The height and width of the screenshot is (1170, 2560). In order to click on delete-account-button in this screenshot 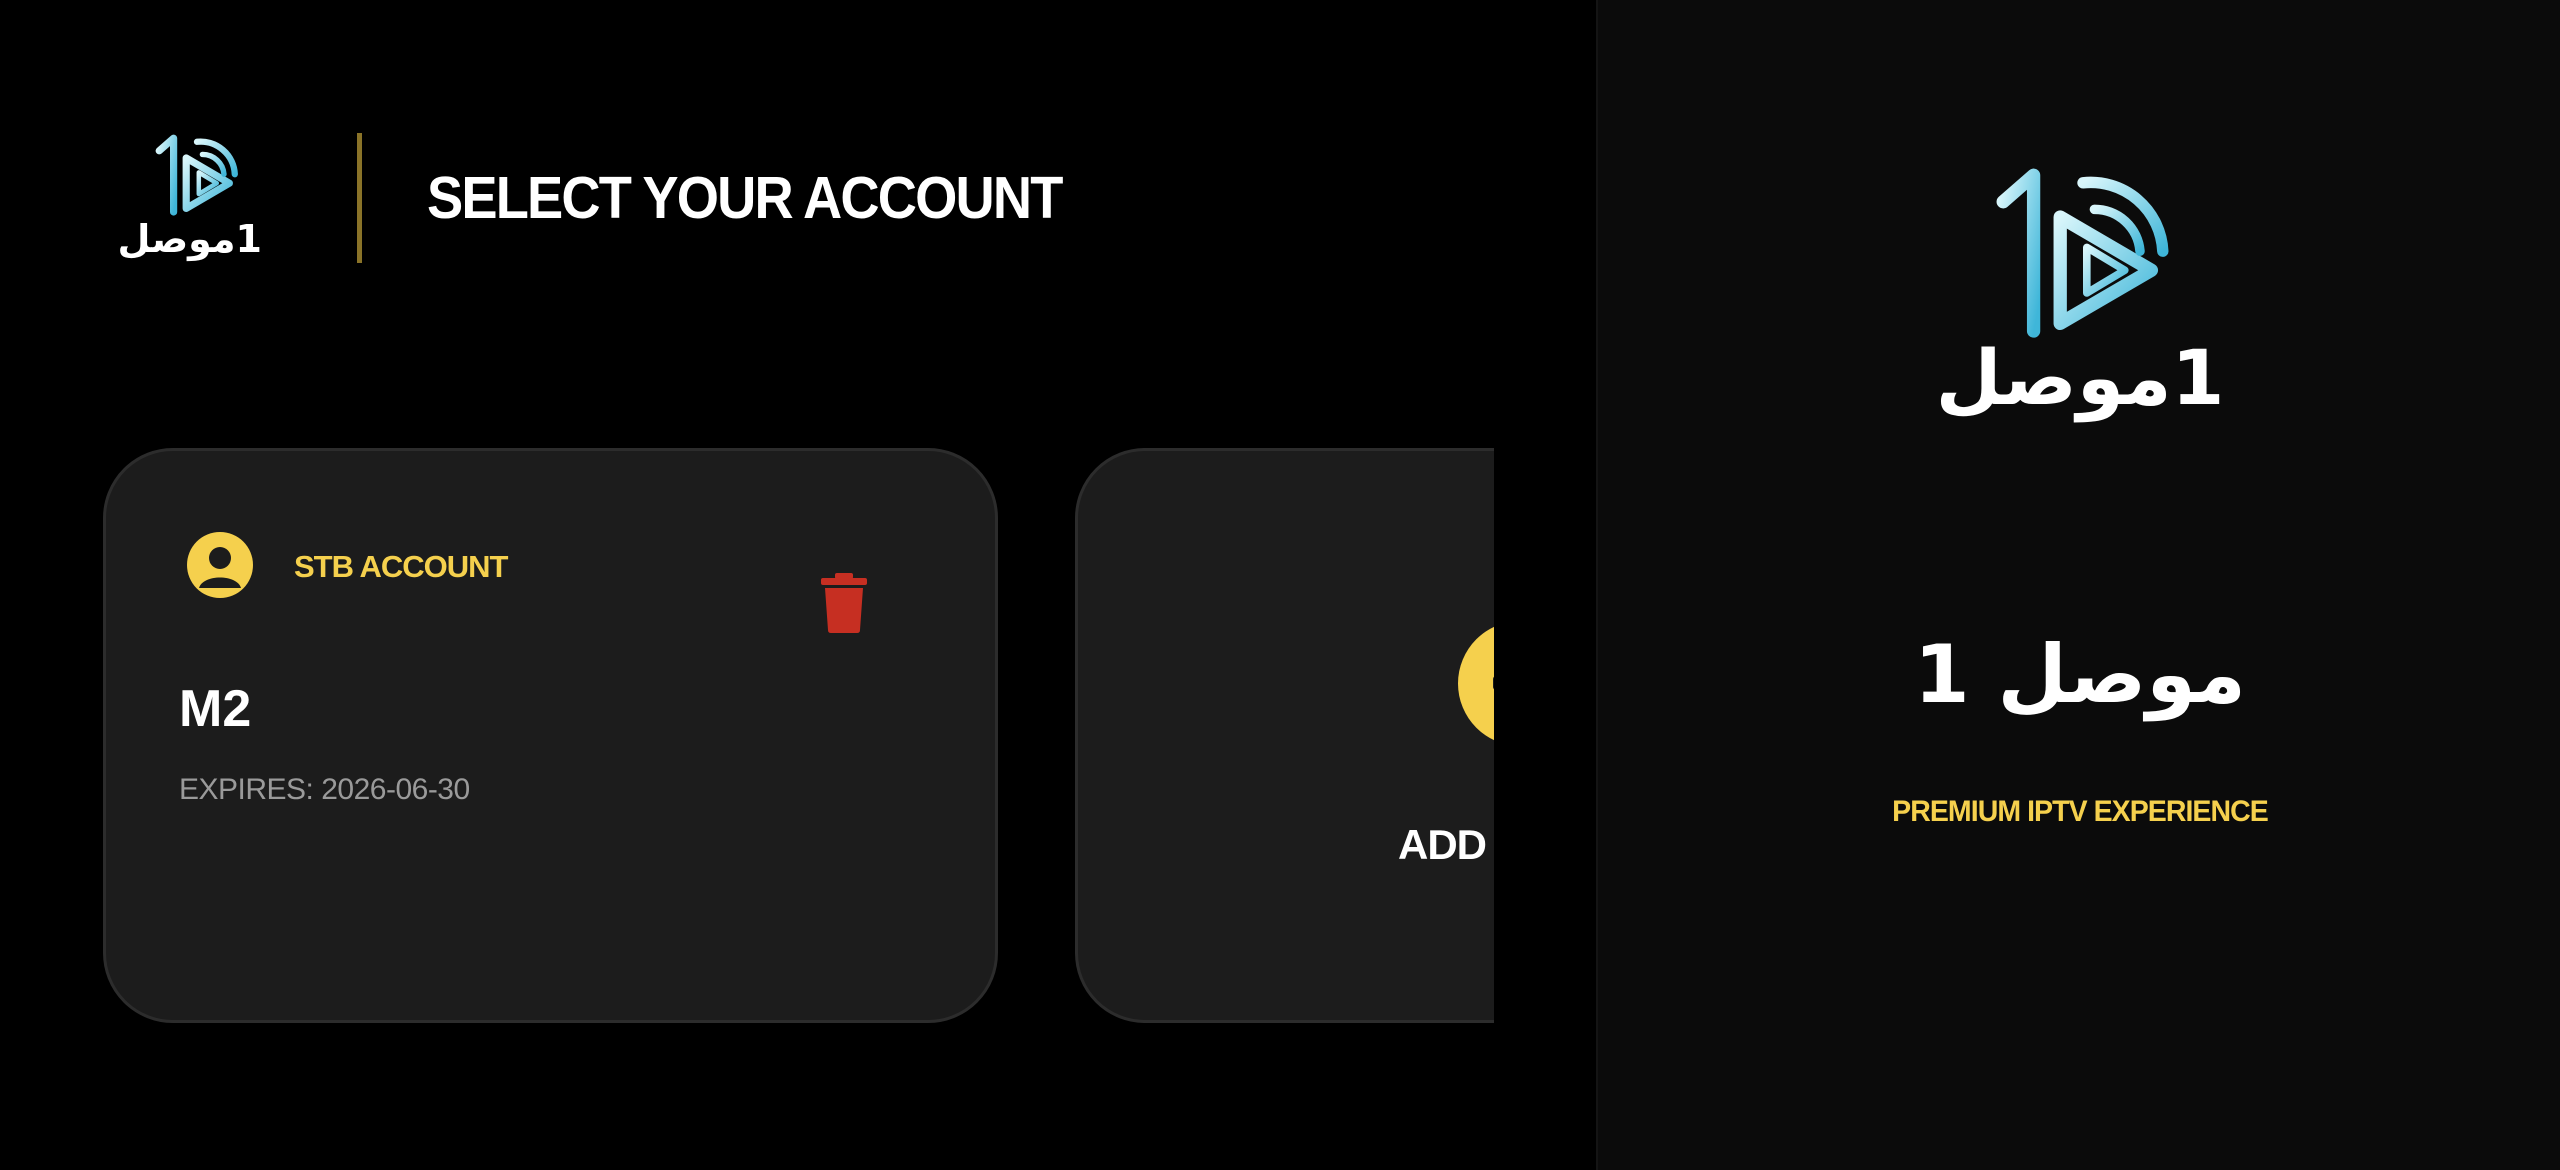, I will do `click(844, 603)`.